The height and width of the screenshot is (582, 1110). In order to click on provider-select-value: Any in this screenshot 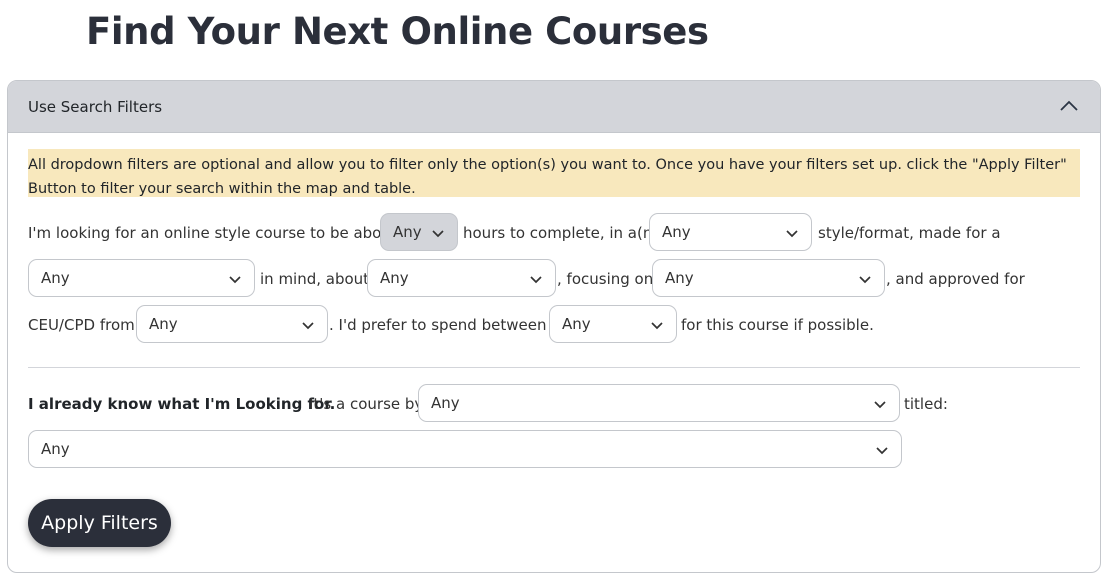, I will do `click(445, 403)`.